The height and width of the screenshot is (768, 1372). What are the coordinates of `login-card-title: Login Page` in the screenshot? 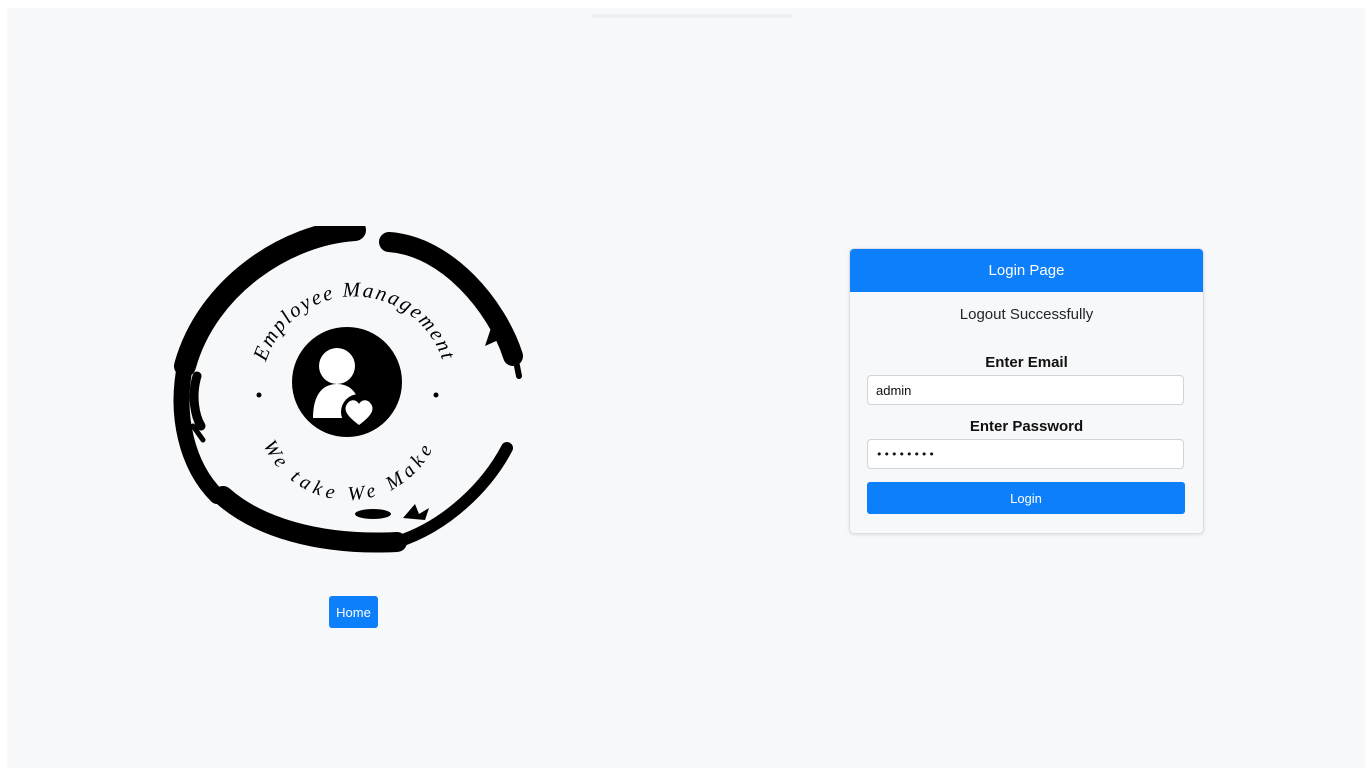 It's located at (1026, 270).